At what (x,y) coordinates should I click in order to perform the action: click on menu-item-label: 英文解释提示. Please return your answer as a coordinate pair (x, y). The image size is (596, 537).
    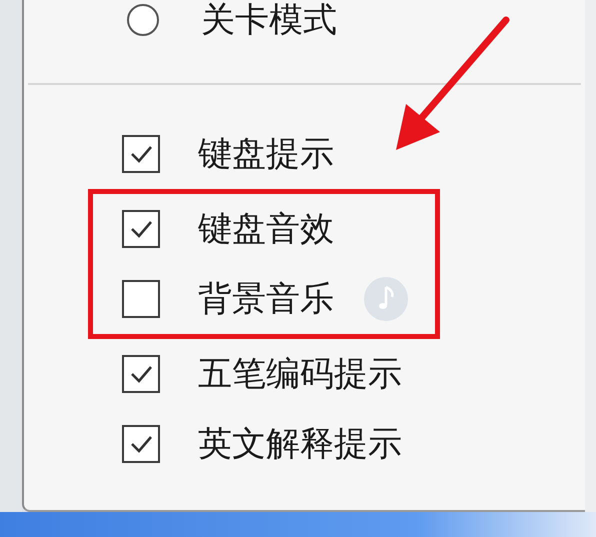
    Looking at the image, I should click on (300, 444).